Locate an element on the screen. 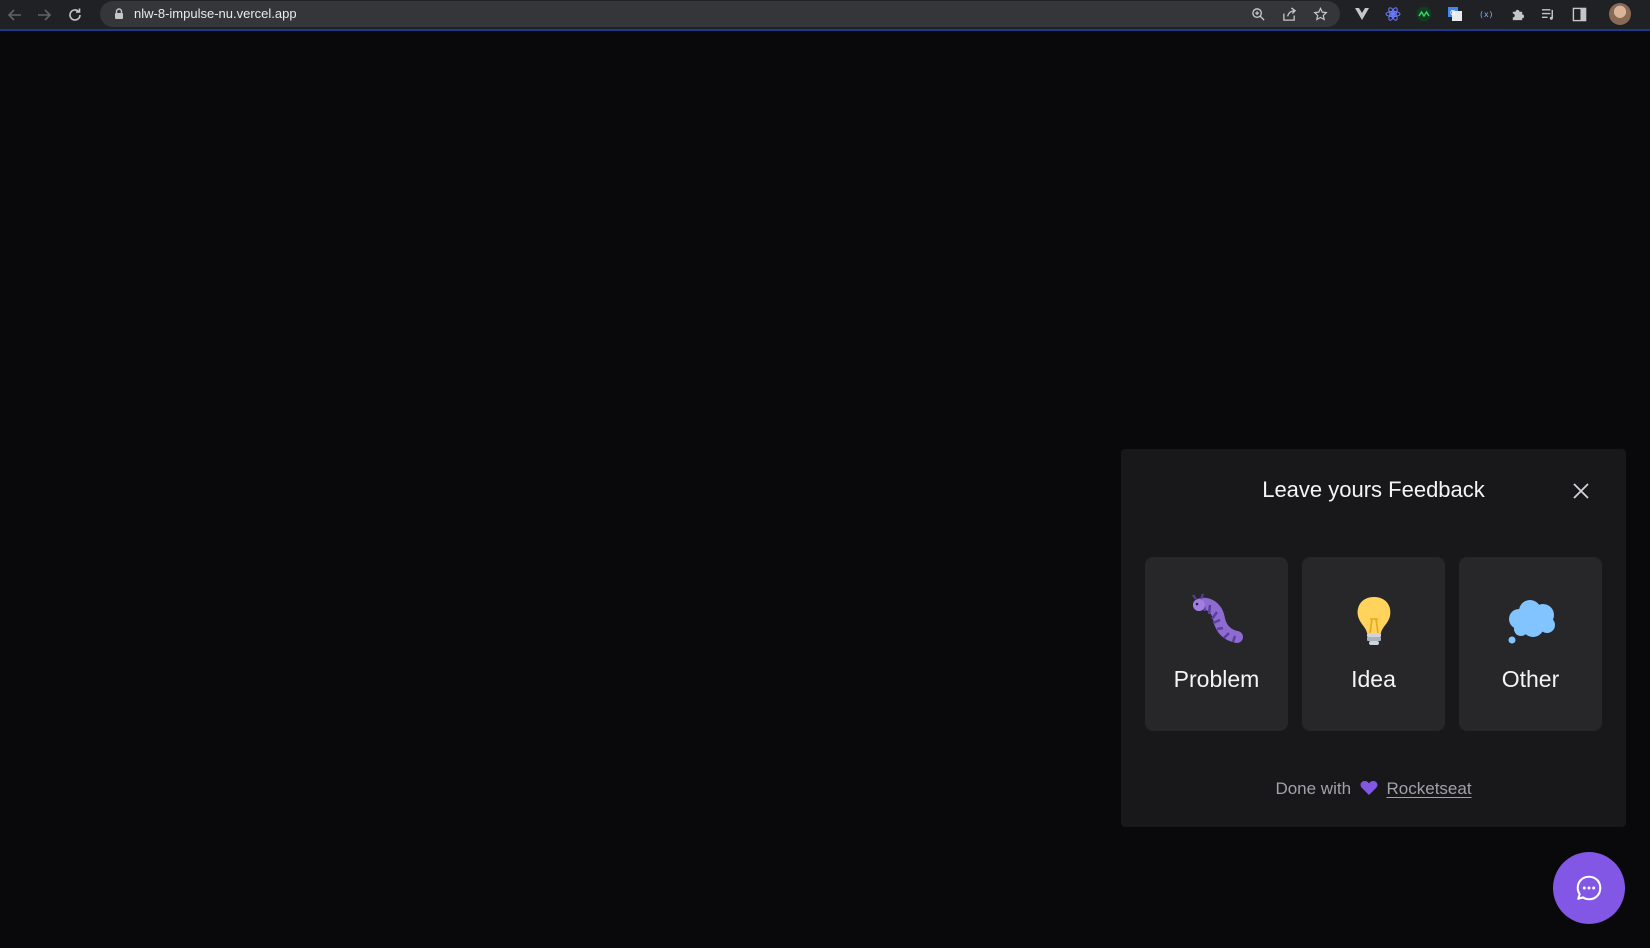 The height and width of the screenshot is (948, 1650). footer-credit: Done with Rocketseat is located at coordinates (1373, 789).